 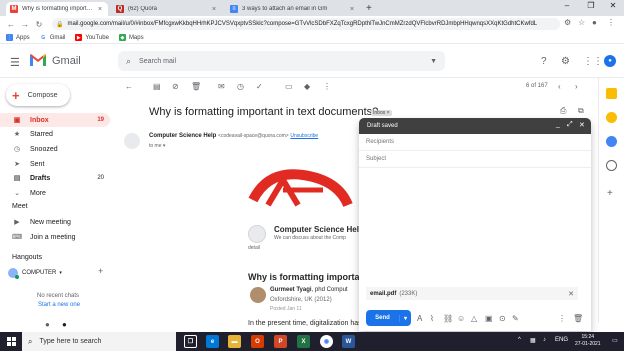 What do you see at coordinates (381, 113) in the screenshot?
I see `inbox-label-chip: Inbox ×` at bounding box center [381, 113].